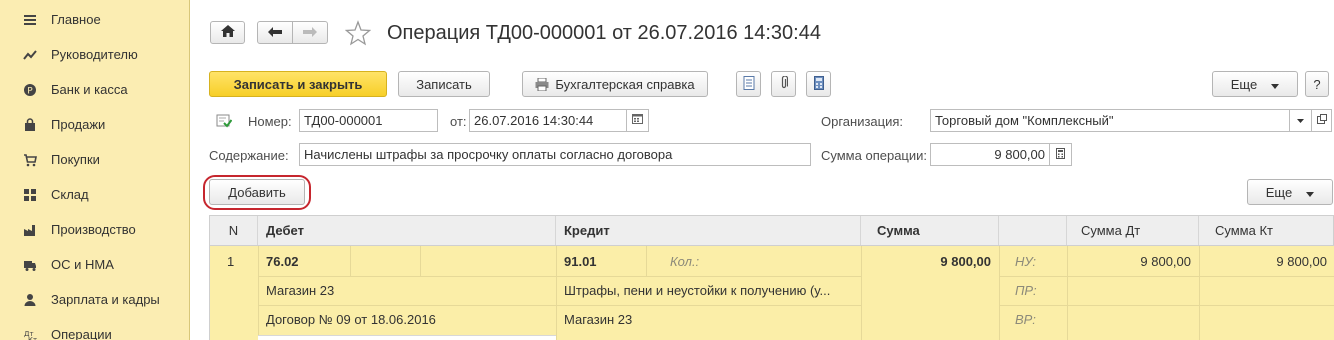 The height and width of the screenshot is (340, 1334). I want to click on home-icon, so click(227, 32).